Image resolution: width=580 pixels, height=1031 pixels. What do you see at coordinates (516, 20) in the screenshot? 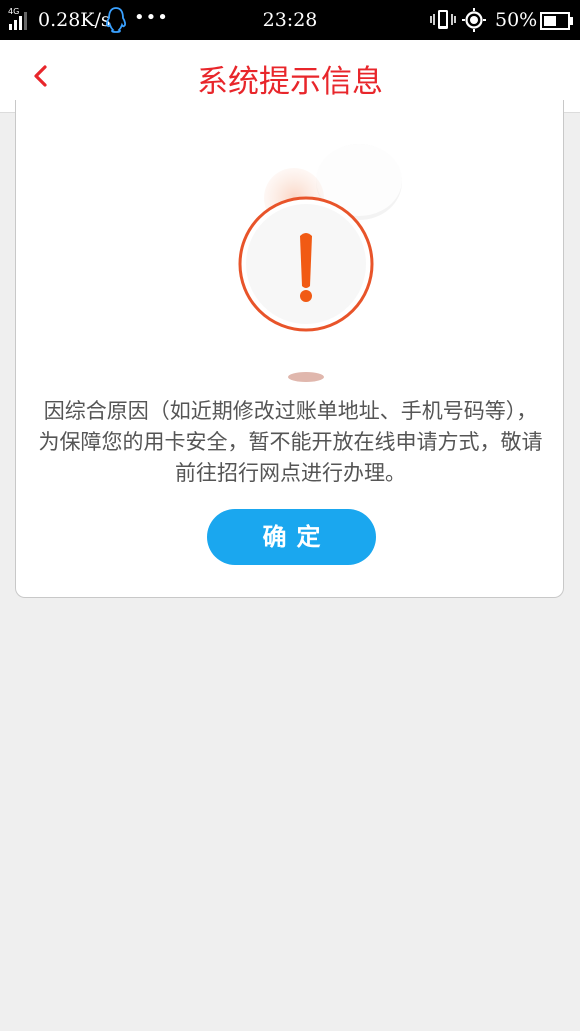
I see `battery-percent: 50%` at bounding box center [516, 20].